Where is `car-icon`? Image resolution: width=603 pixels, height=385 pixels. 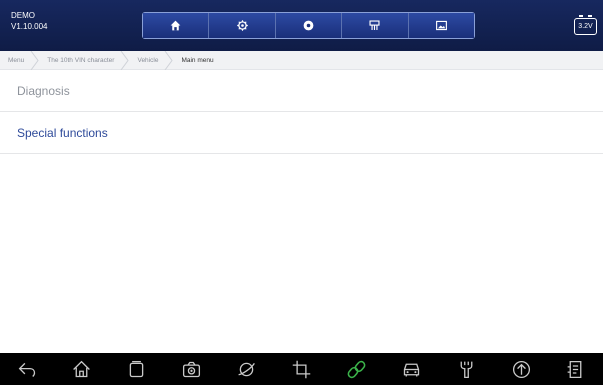
car-icon is located at coordinates (411, 369).